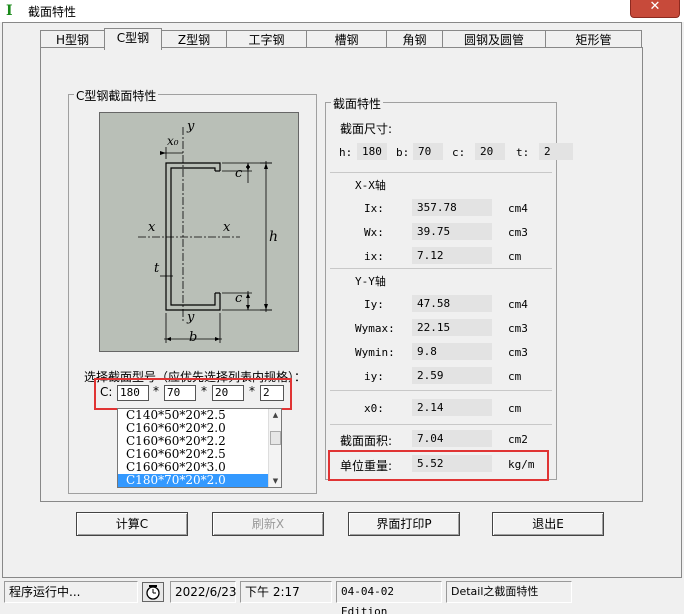 Image resolution: width=684 pixels, height=614 pixels. I want to click on ix-value: 357.78, so click(452, 207).